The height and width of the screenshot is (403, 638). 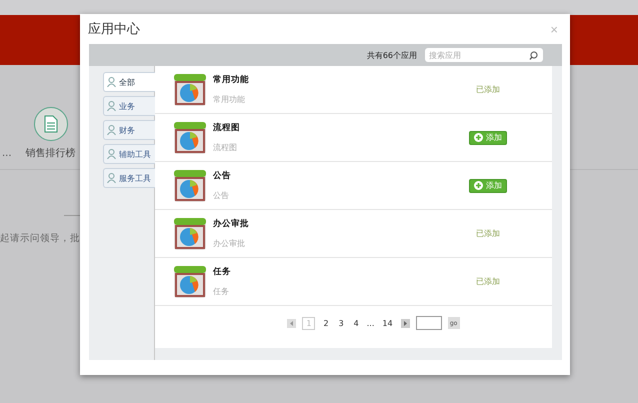 What do you see at coordinates (40, 238) in the screenshot?
I see `notice-text: 起请示问领导，批` at bounding box center [40, 238].